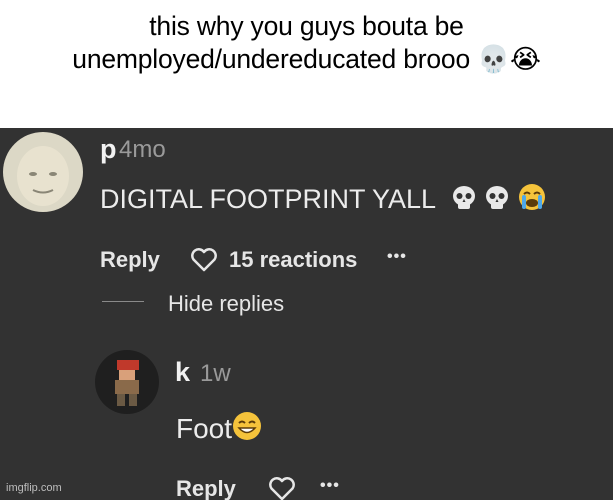  Describe the element at coordinates (34, 488) in the screenshot. I see `watermark: imgflip.com` at that location.